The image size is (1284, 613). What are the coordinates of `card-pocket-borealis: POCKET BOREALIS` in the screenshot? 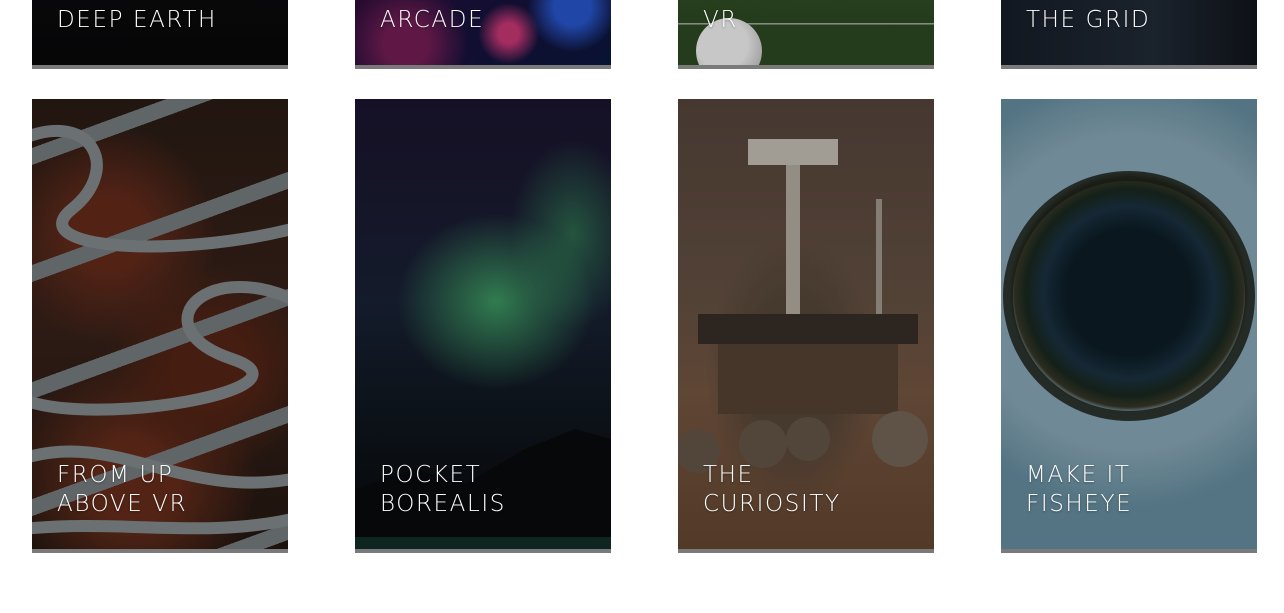 It's located at (483, 326).